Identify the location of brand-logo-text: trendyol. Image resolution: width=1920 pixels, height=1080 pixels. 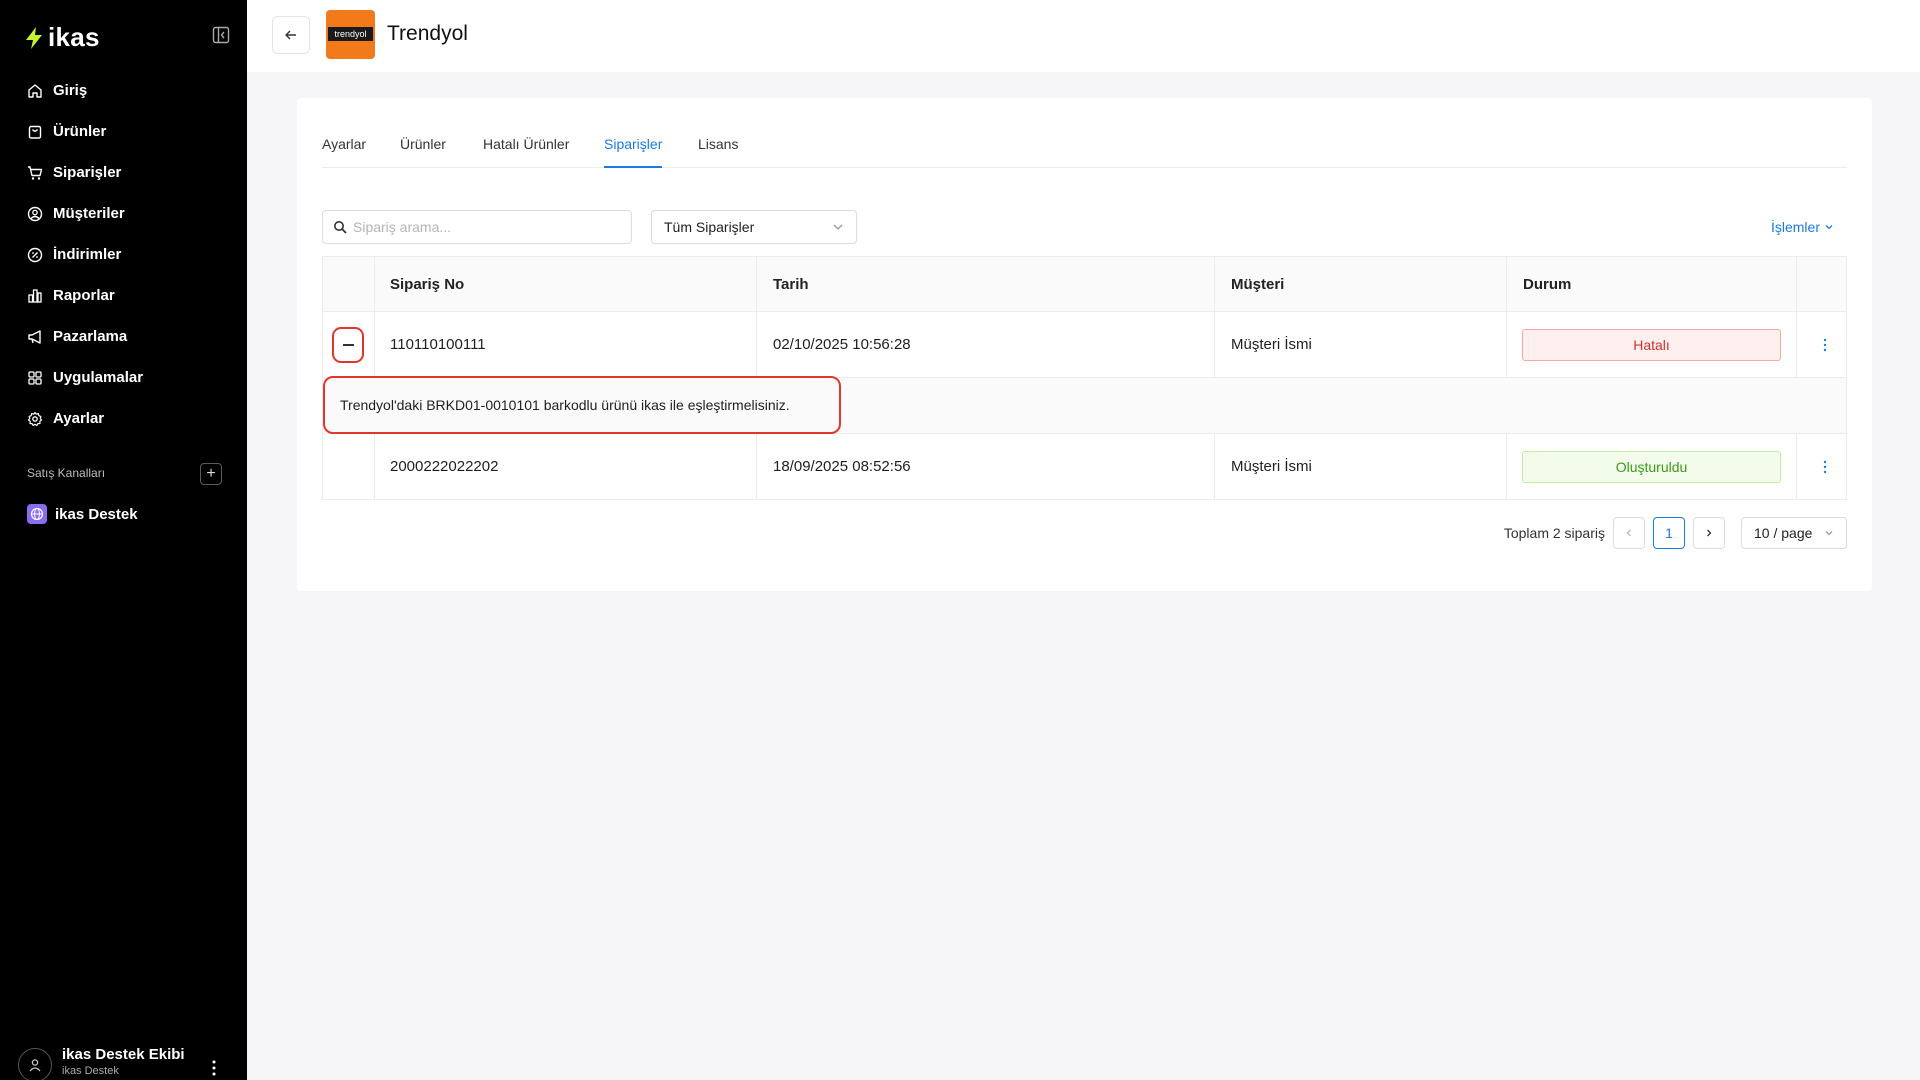
(350, 34).